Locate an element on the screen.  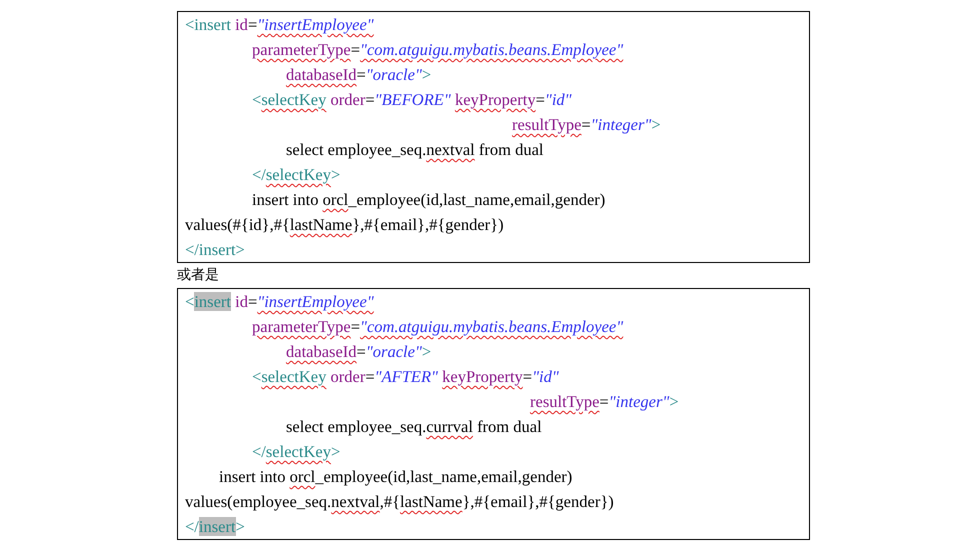
code-line: <selectKey order="BEFORE" keyProperty="id" is located at coordinates (412, 100).